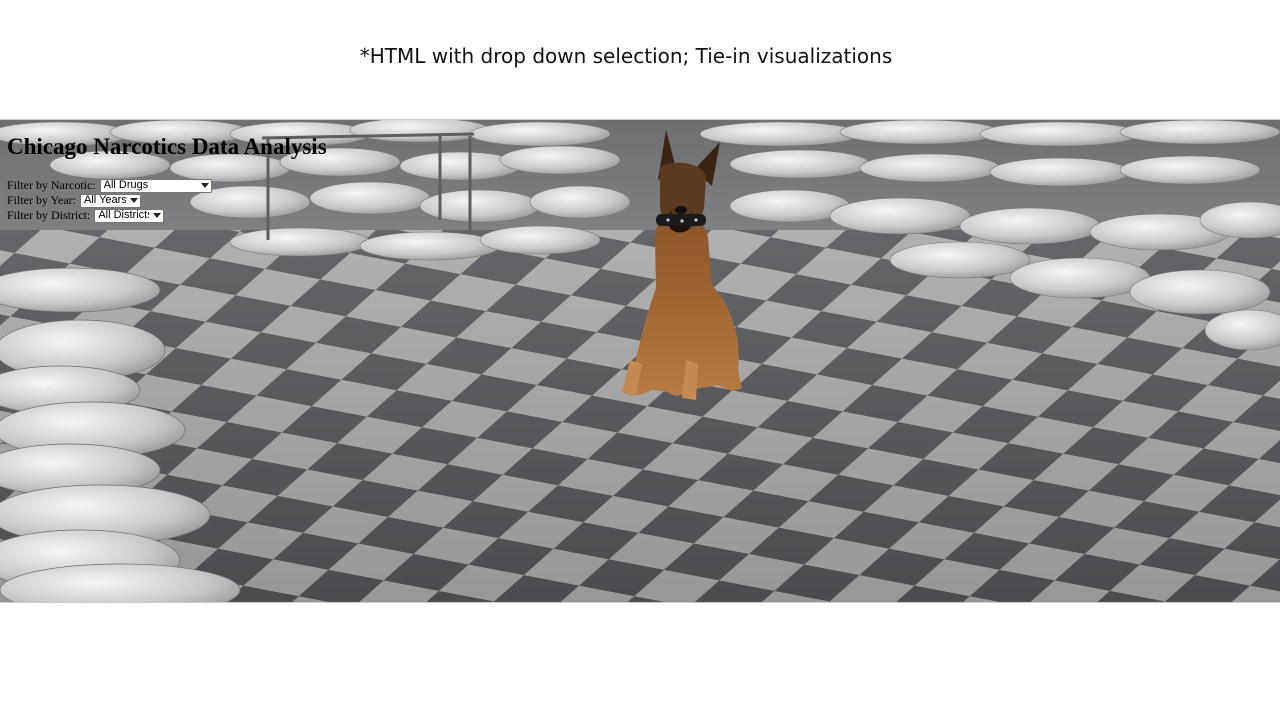 This screenshot has width=1280, height=720. Describe the element at coordinates (41, 200) in the screenshot. I see `year-filter-label: Filter by Year:` at that location.